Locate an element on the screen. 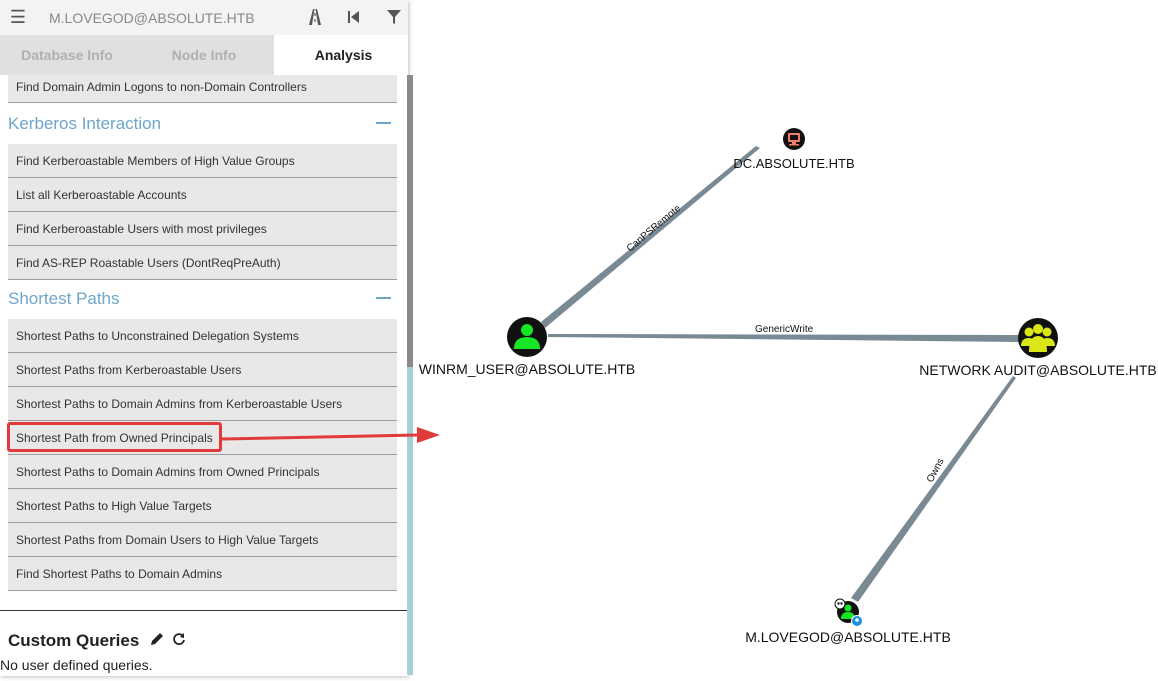  custom-queries-empty-text: No user defined queries. is located at coordinates (76, 665).